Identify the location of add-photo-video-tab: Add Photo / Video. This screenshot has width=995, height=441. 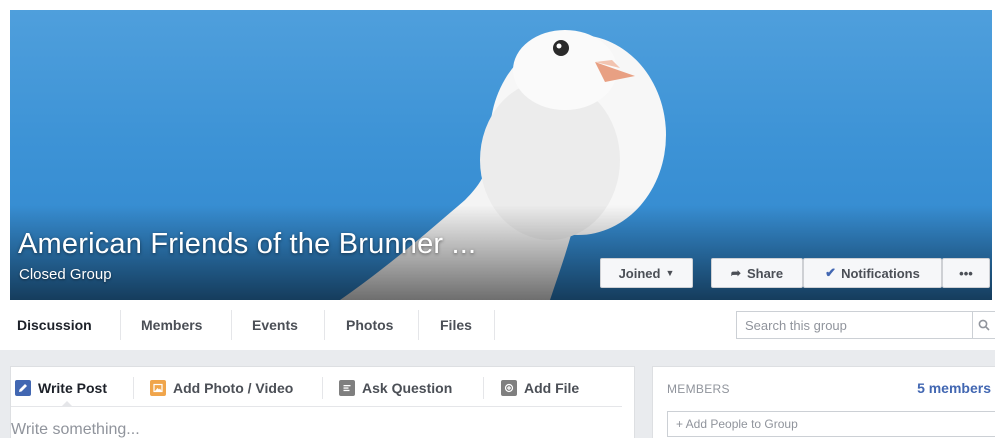
(221, 388).